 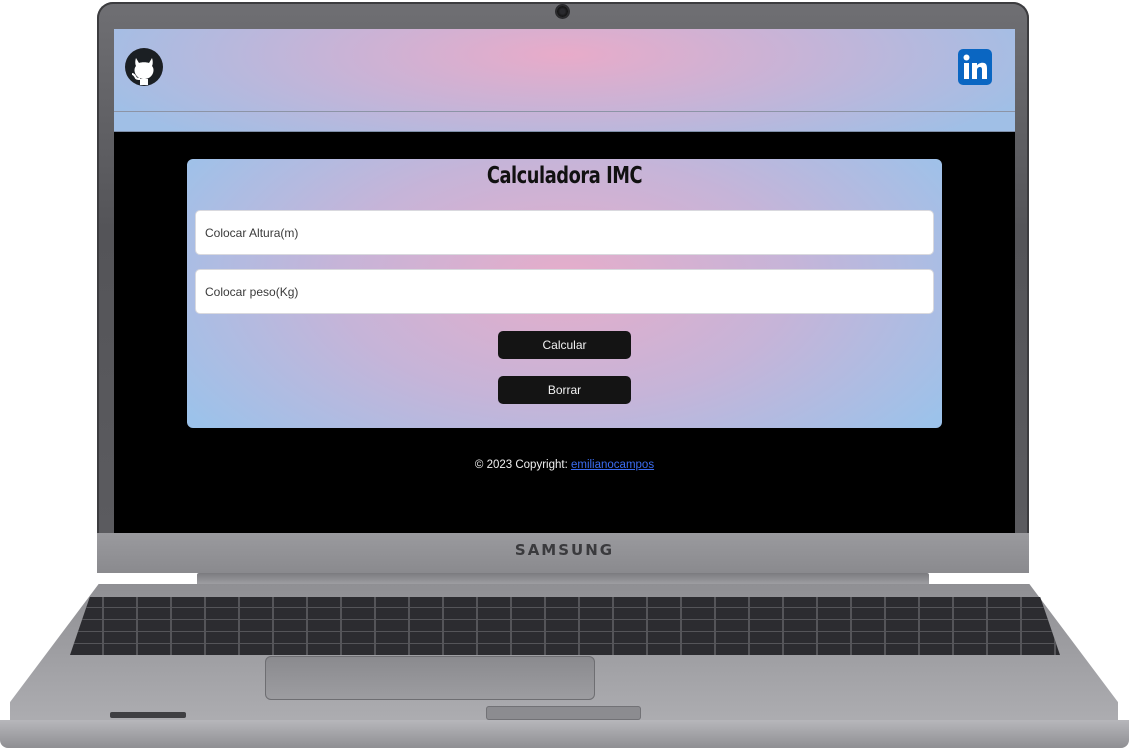 What do you see at coordinates (564, 232) in the screenshot?
I see `height-input` at bounding box center [564, 232].